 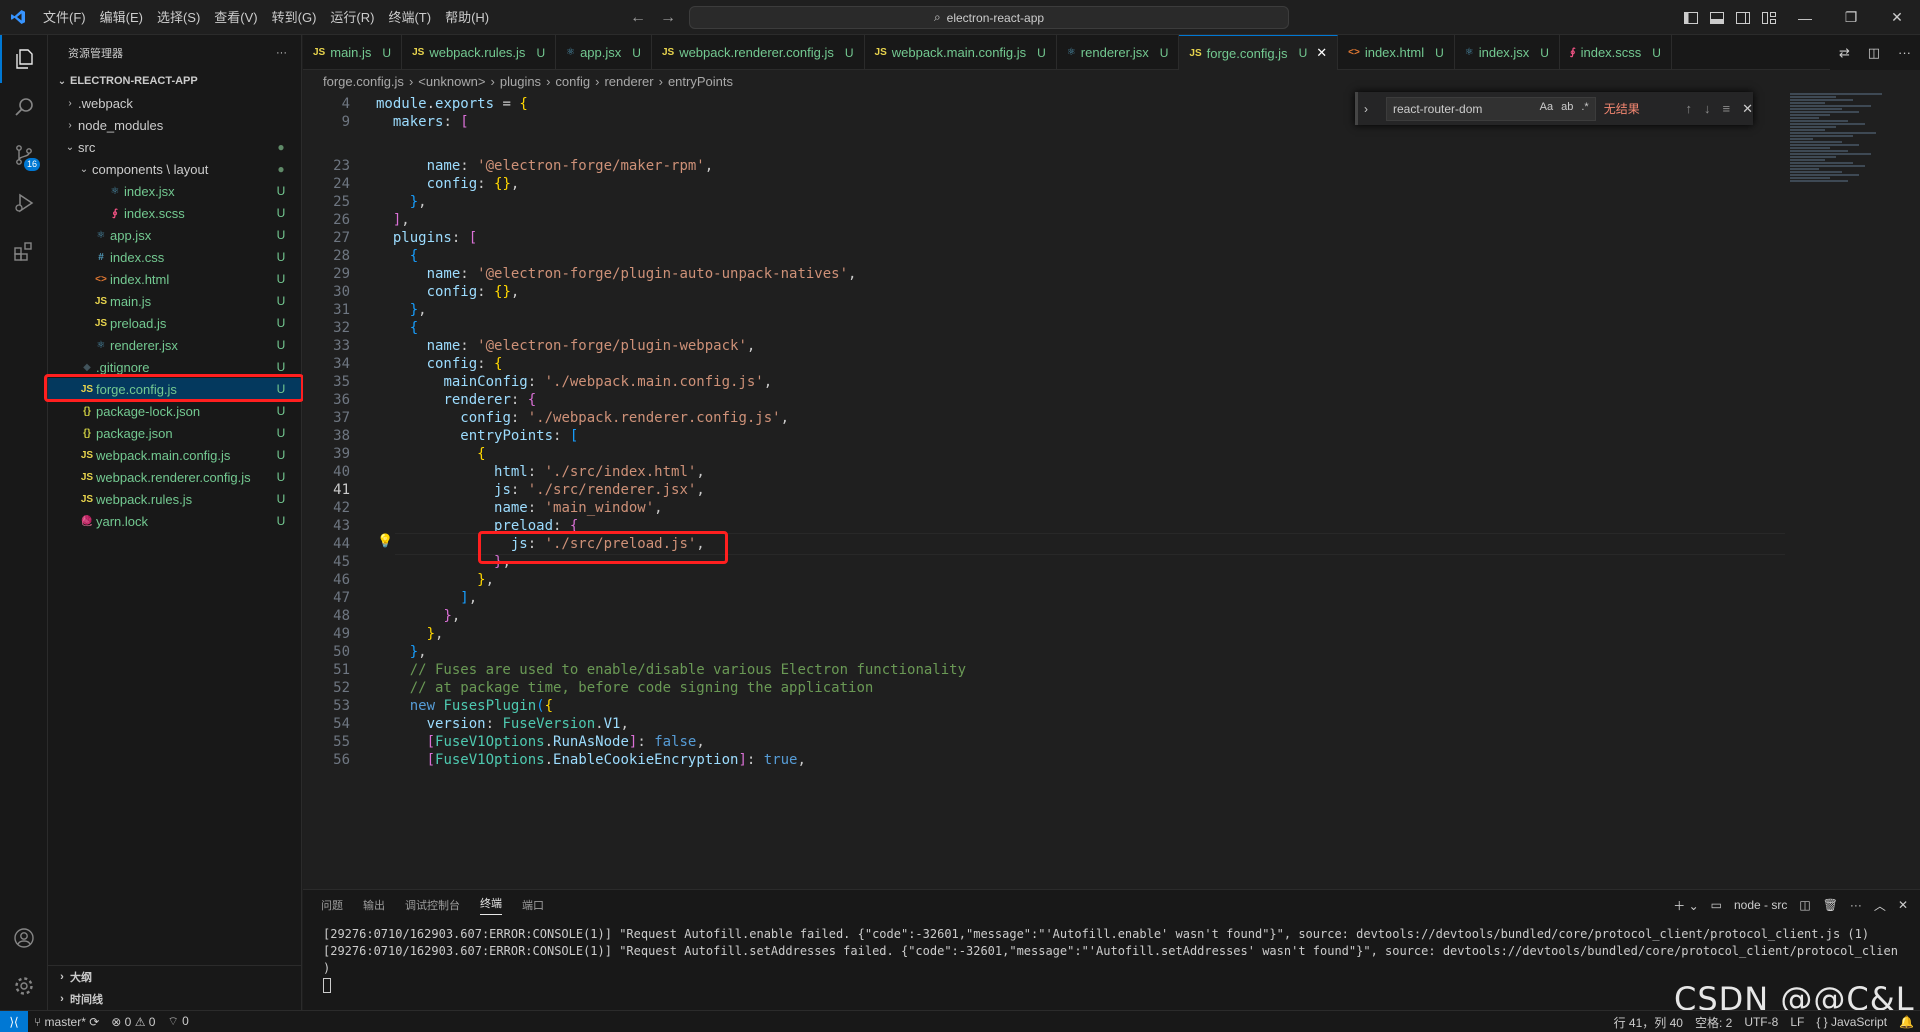 I want to click on extensions-icon, so click(x=24, y=251).